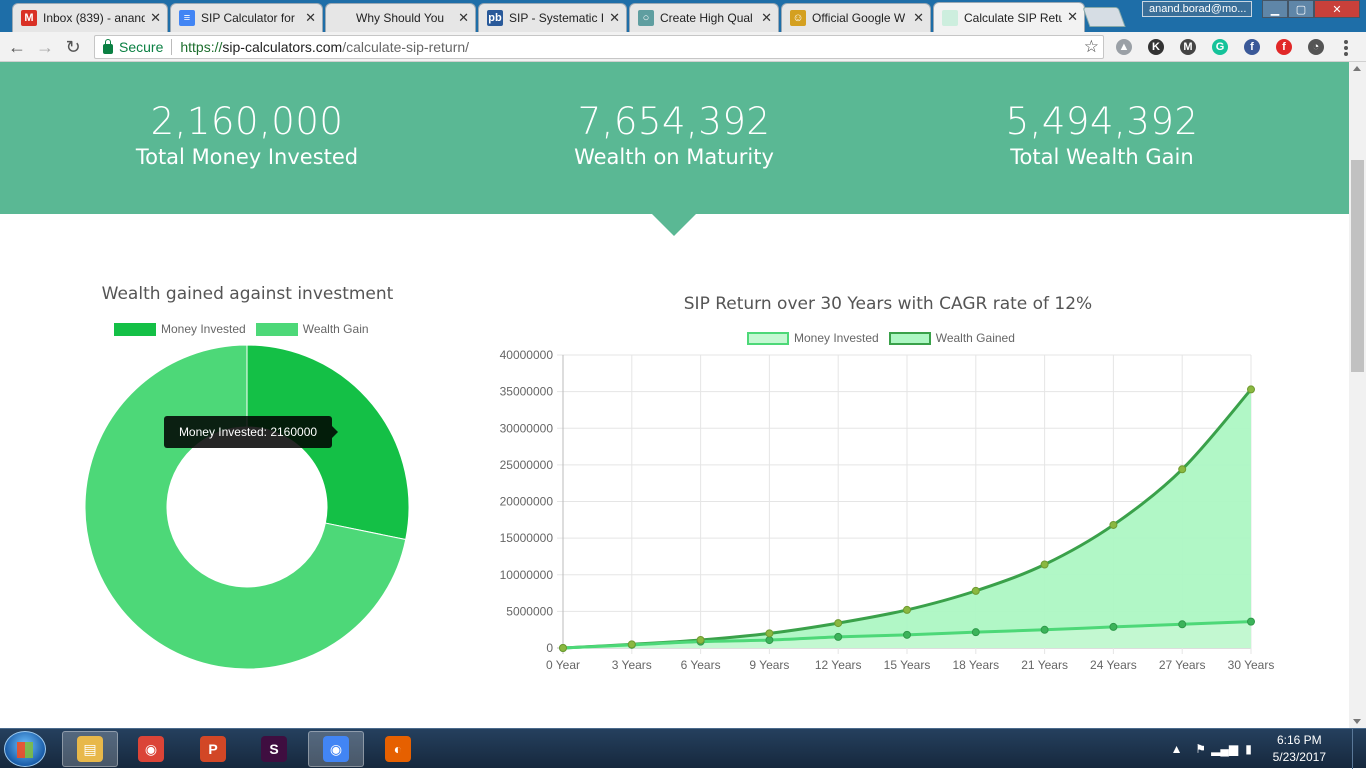  I want to click on wealth-gain-value: 5,494,392, so click(1102, 121).